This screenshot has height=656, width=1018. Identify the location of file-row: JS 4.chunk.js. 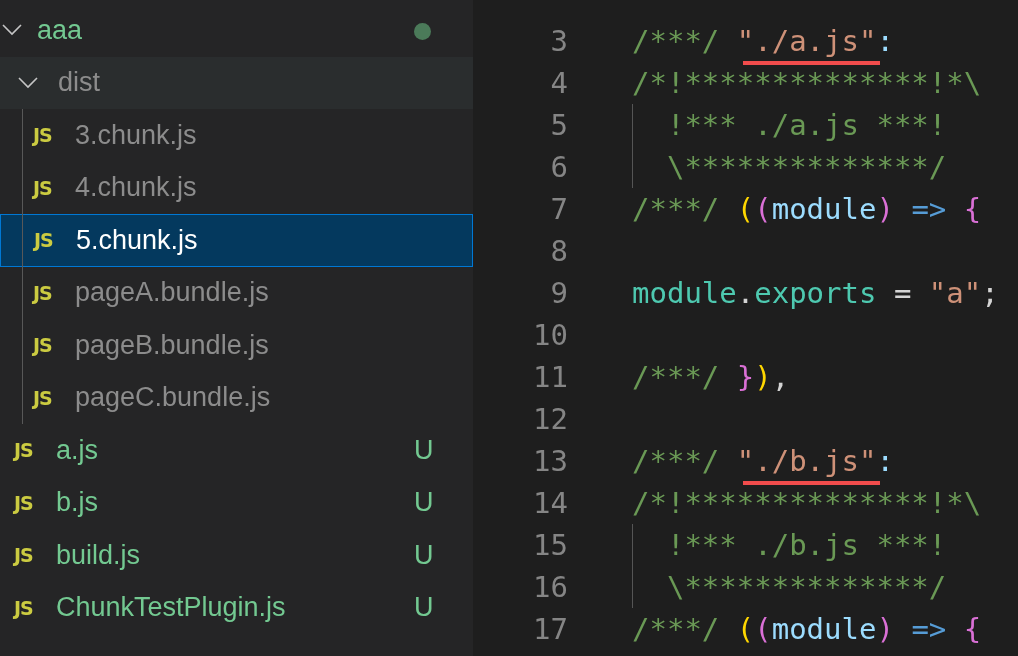
(236, 187).